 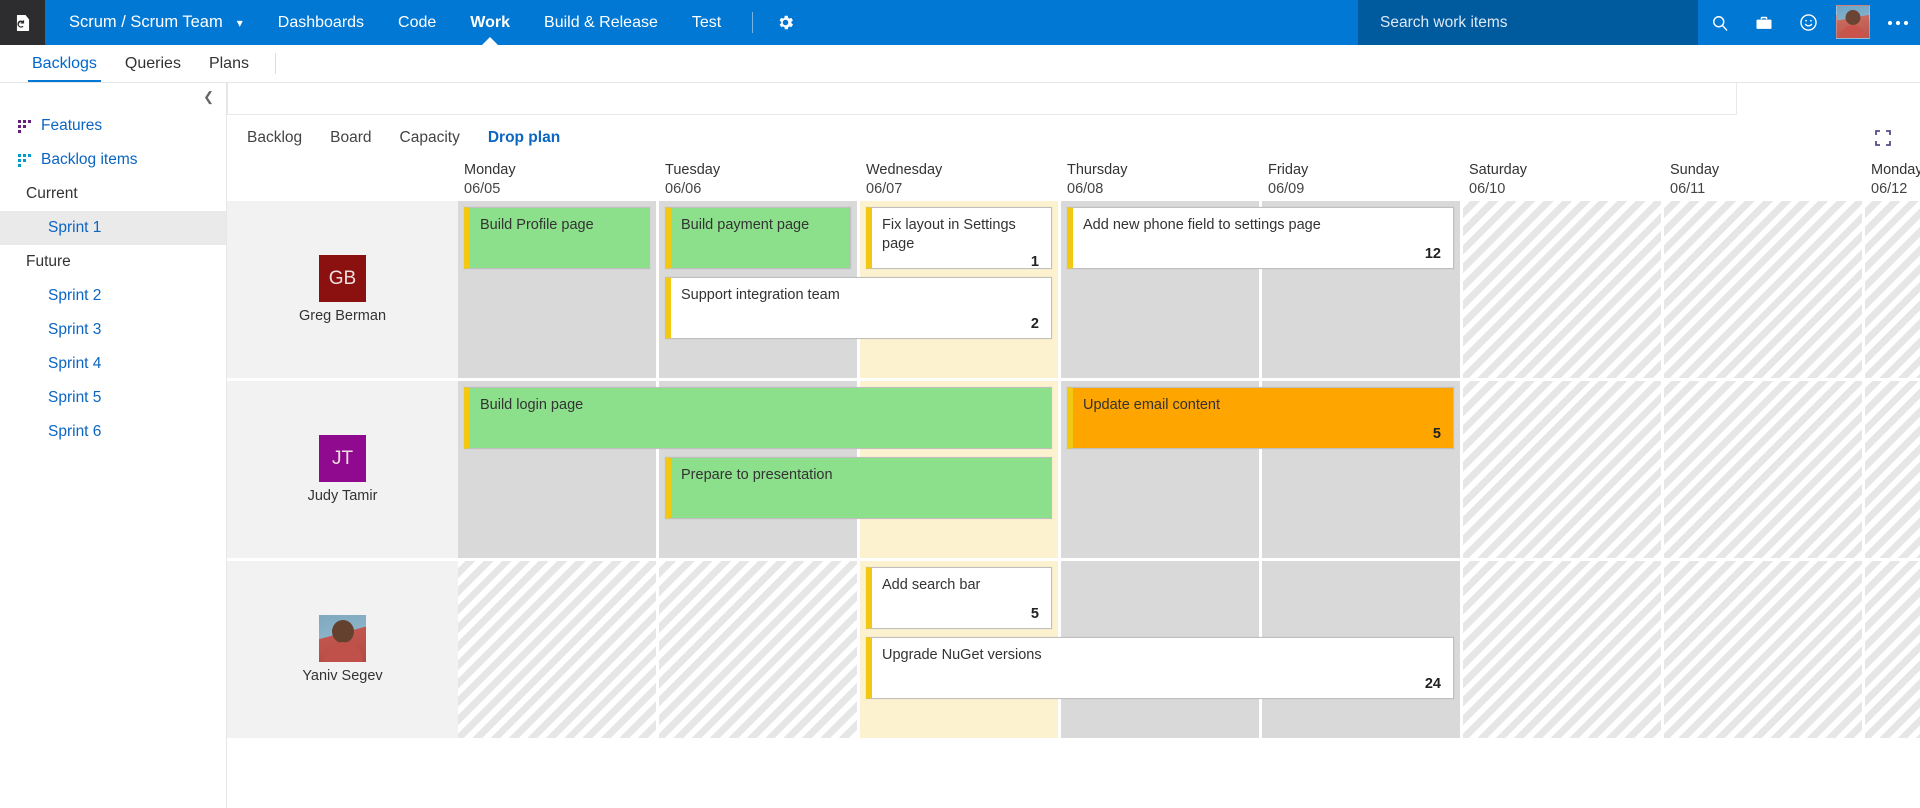 What do you see at coordinates (1202, 225) in the screenshot?
I see `card-title: Add new phone field to settings page` at bounding box center [1202, 225].